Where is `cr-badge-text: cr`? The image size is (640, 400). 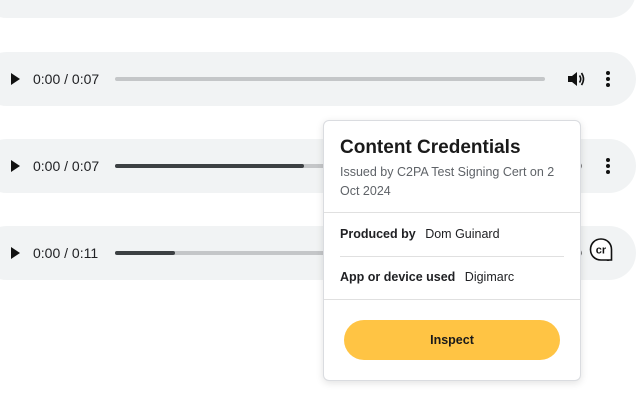 cr-badge-text: cr is located at coordinates (601, 251).